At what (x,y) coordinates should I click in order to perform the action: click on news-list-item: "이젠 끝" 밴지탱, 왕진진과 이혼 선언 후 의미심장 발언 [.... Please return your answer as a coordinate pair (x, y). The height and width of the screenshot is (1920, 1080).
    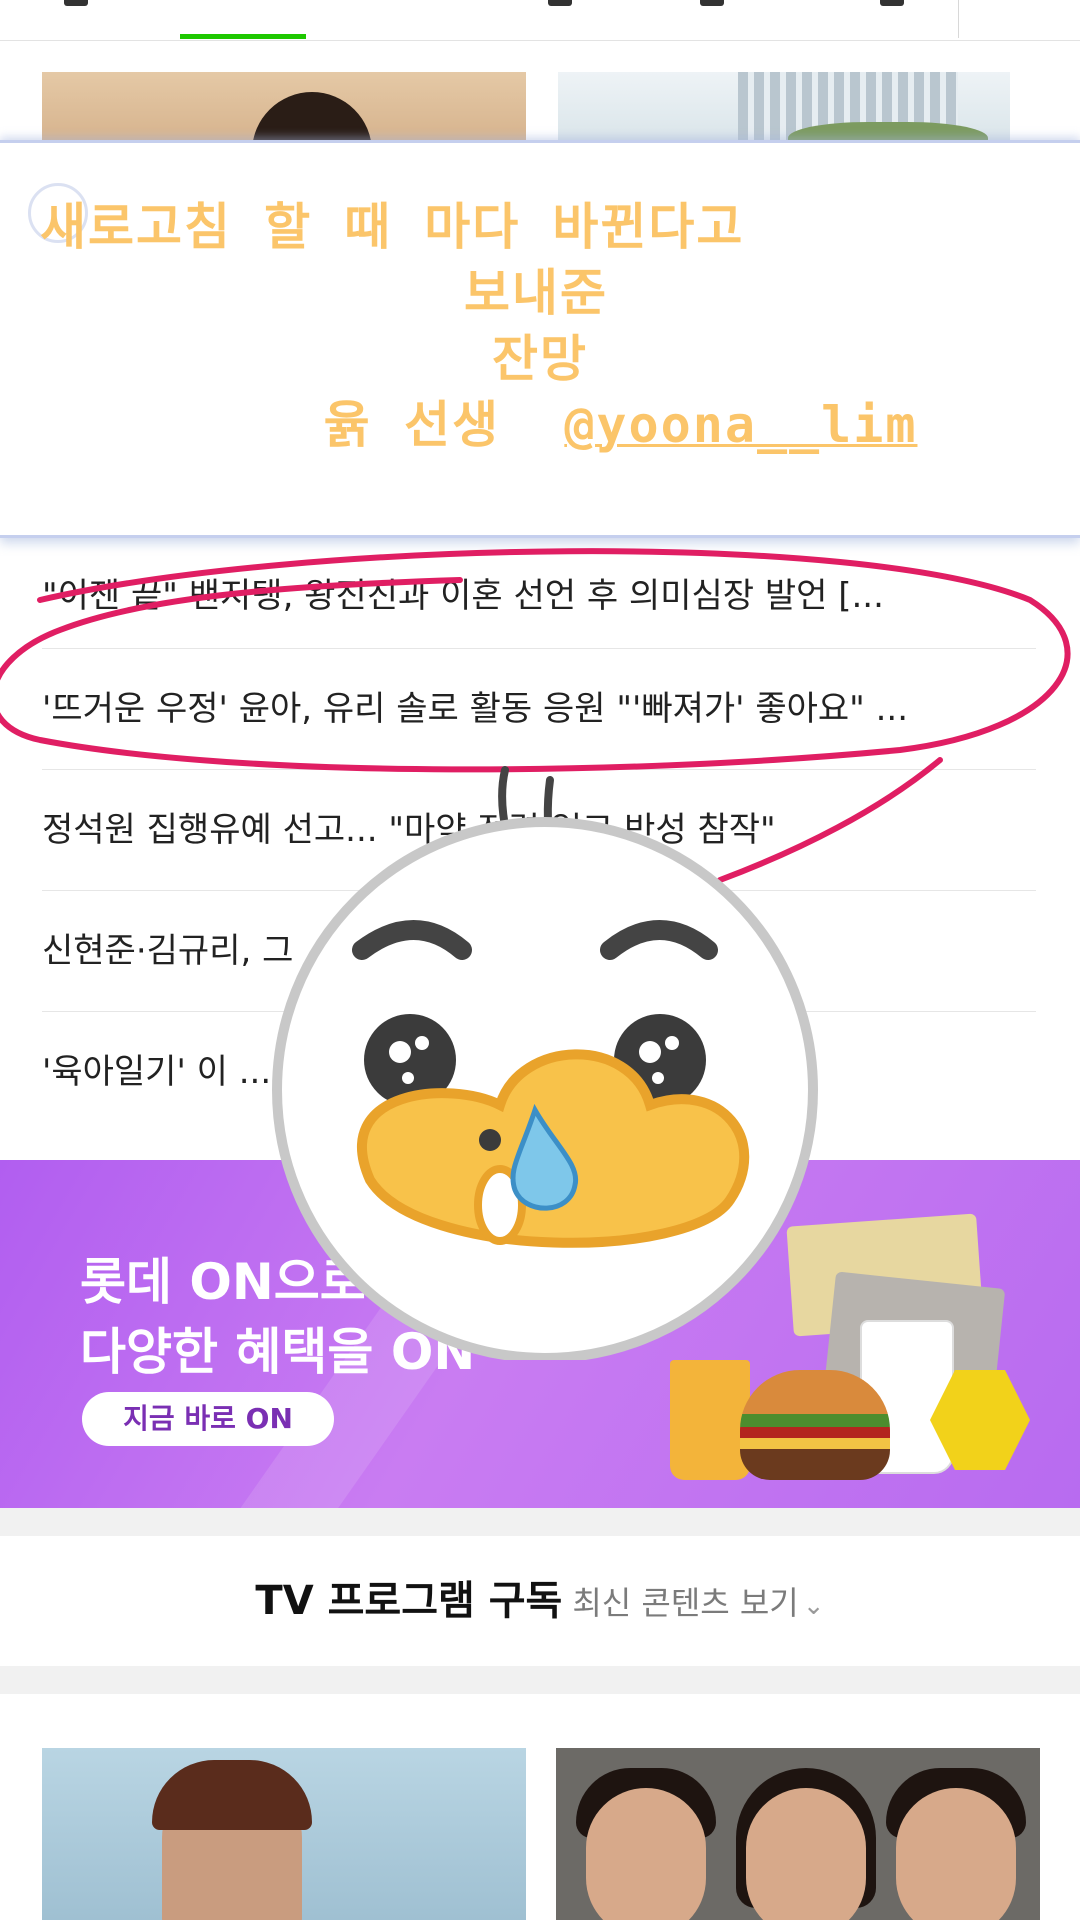
    Looking at the image, I should click on (539, 600).